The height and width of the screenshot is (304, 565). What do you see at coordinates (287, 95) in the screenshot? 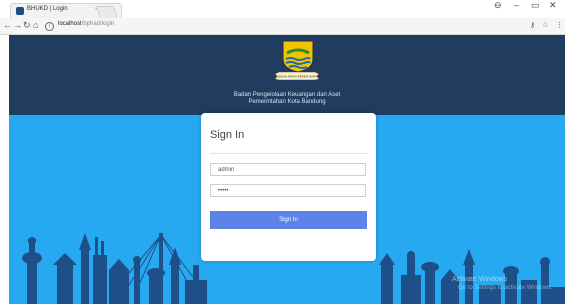
I see `org-name-line1: Badan Pengelolaan Keuangan dan Aset` at bounding box center [287, 95].